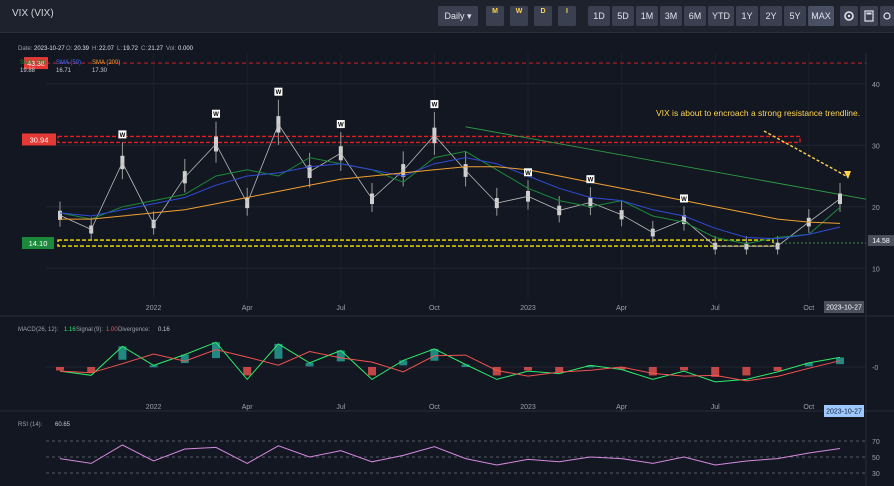 This screenshot has height=486, width=894. Describe the element at coordinates (876, 458) in the screenshot. I see `rsi-tick-1: 50` at that location.